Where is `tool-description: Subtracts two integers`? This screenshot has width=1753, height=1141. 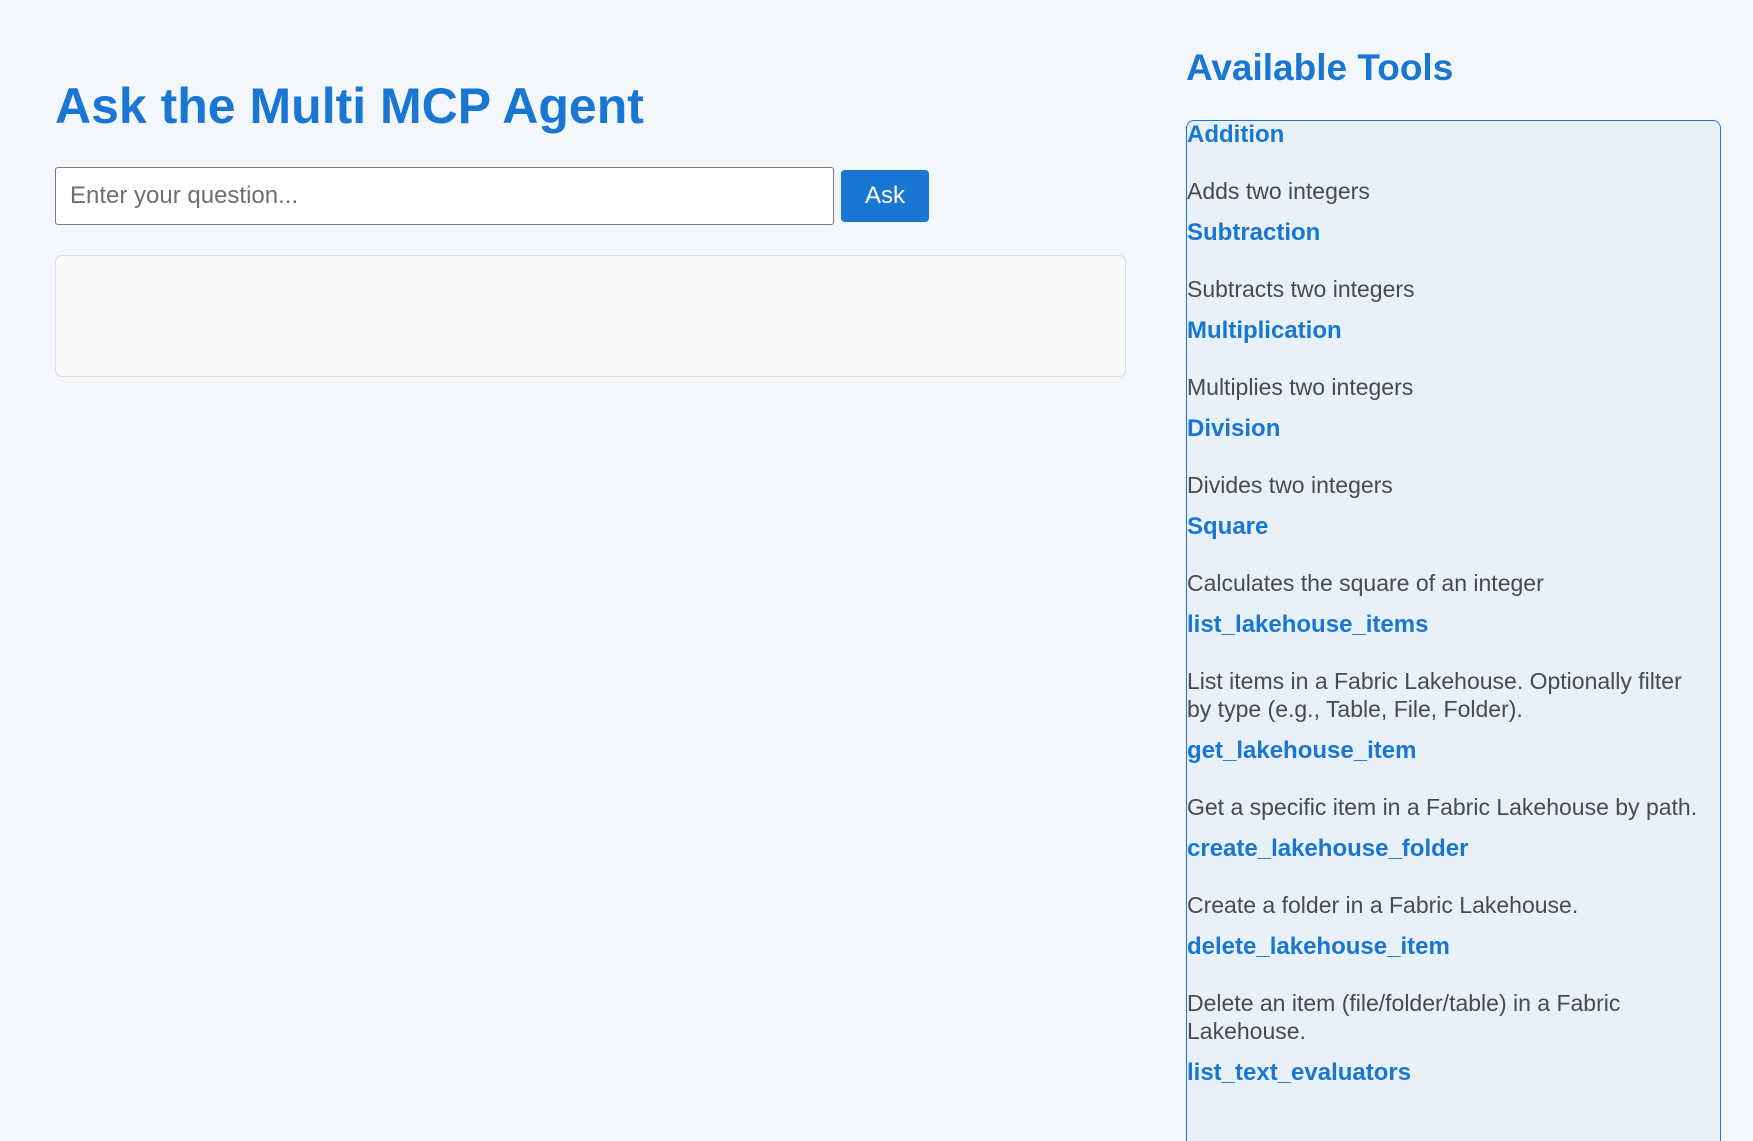 tool-description: Subtracts two integers is located at coordinates (1301, 289).